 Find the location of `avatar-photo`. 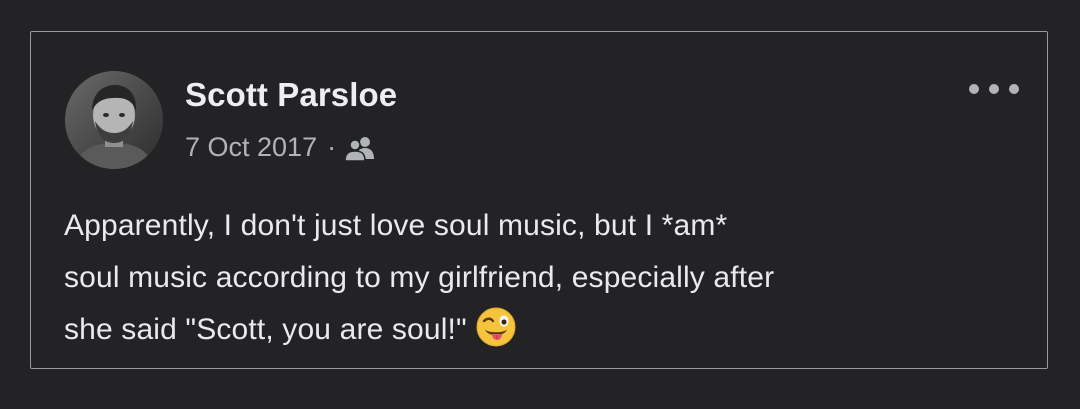

avatar-photo is located at coordinates (114, 120).